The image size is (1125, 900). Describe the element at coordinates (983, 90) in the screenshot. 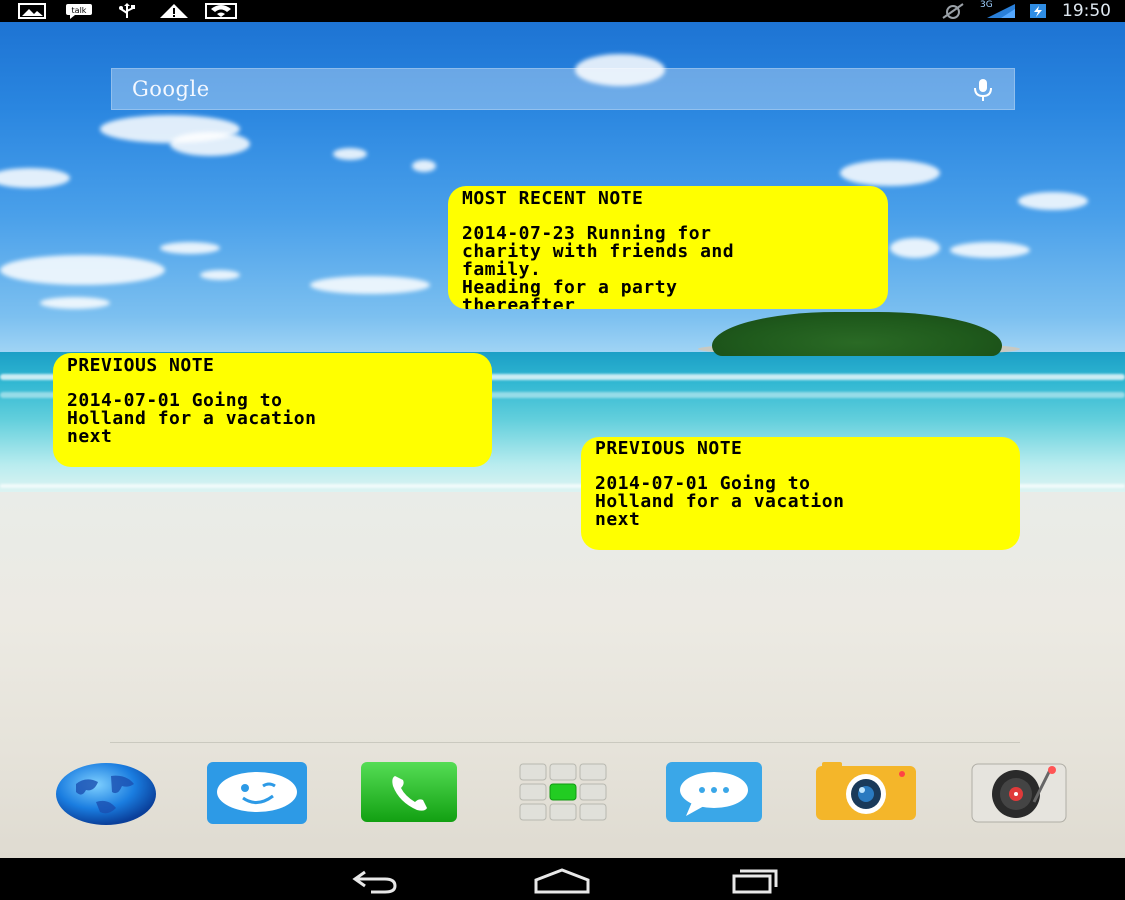

I see `microphone-icon` at that location.